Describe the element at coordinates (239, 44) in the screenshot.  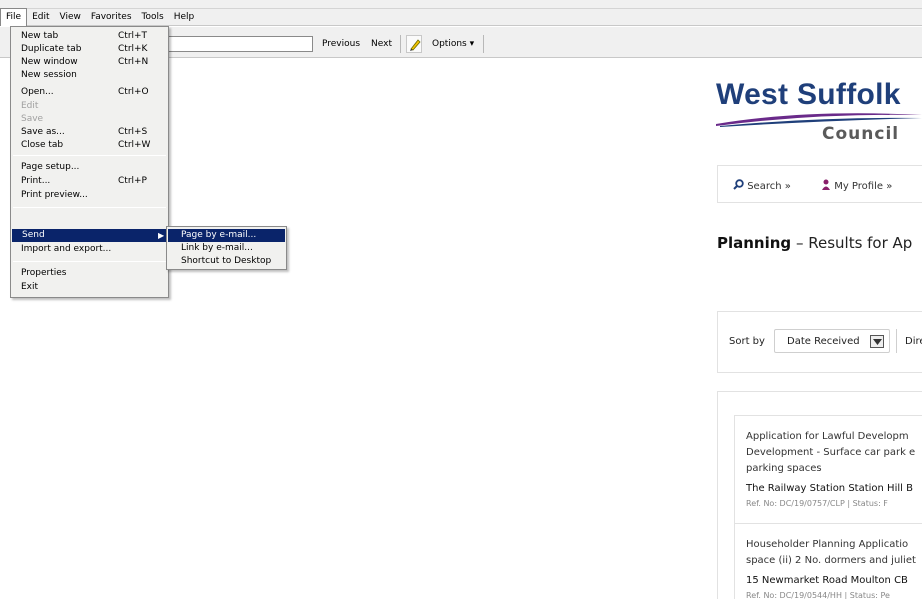
I see `find-input` at that location.